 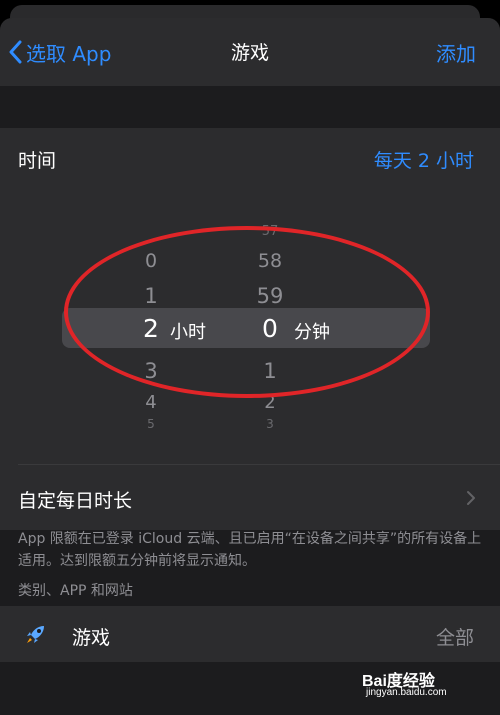 I want to click on watermark: Bai度经验 jingyan.baidu.com, so click(x=420, y=684).